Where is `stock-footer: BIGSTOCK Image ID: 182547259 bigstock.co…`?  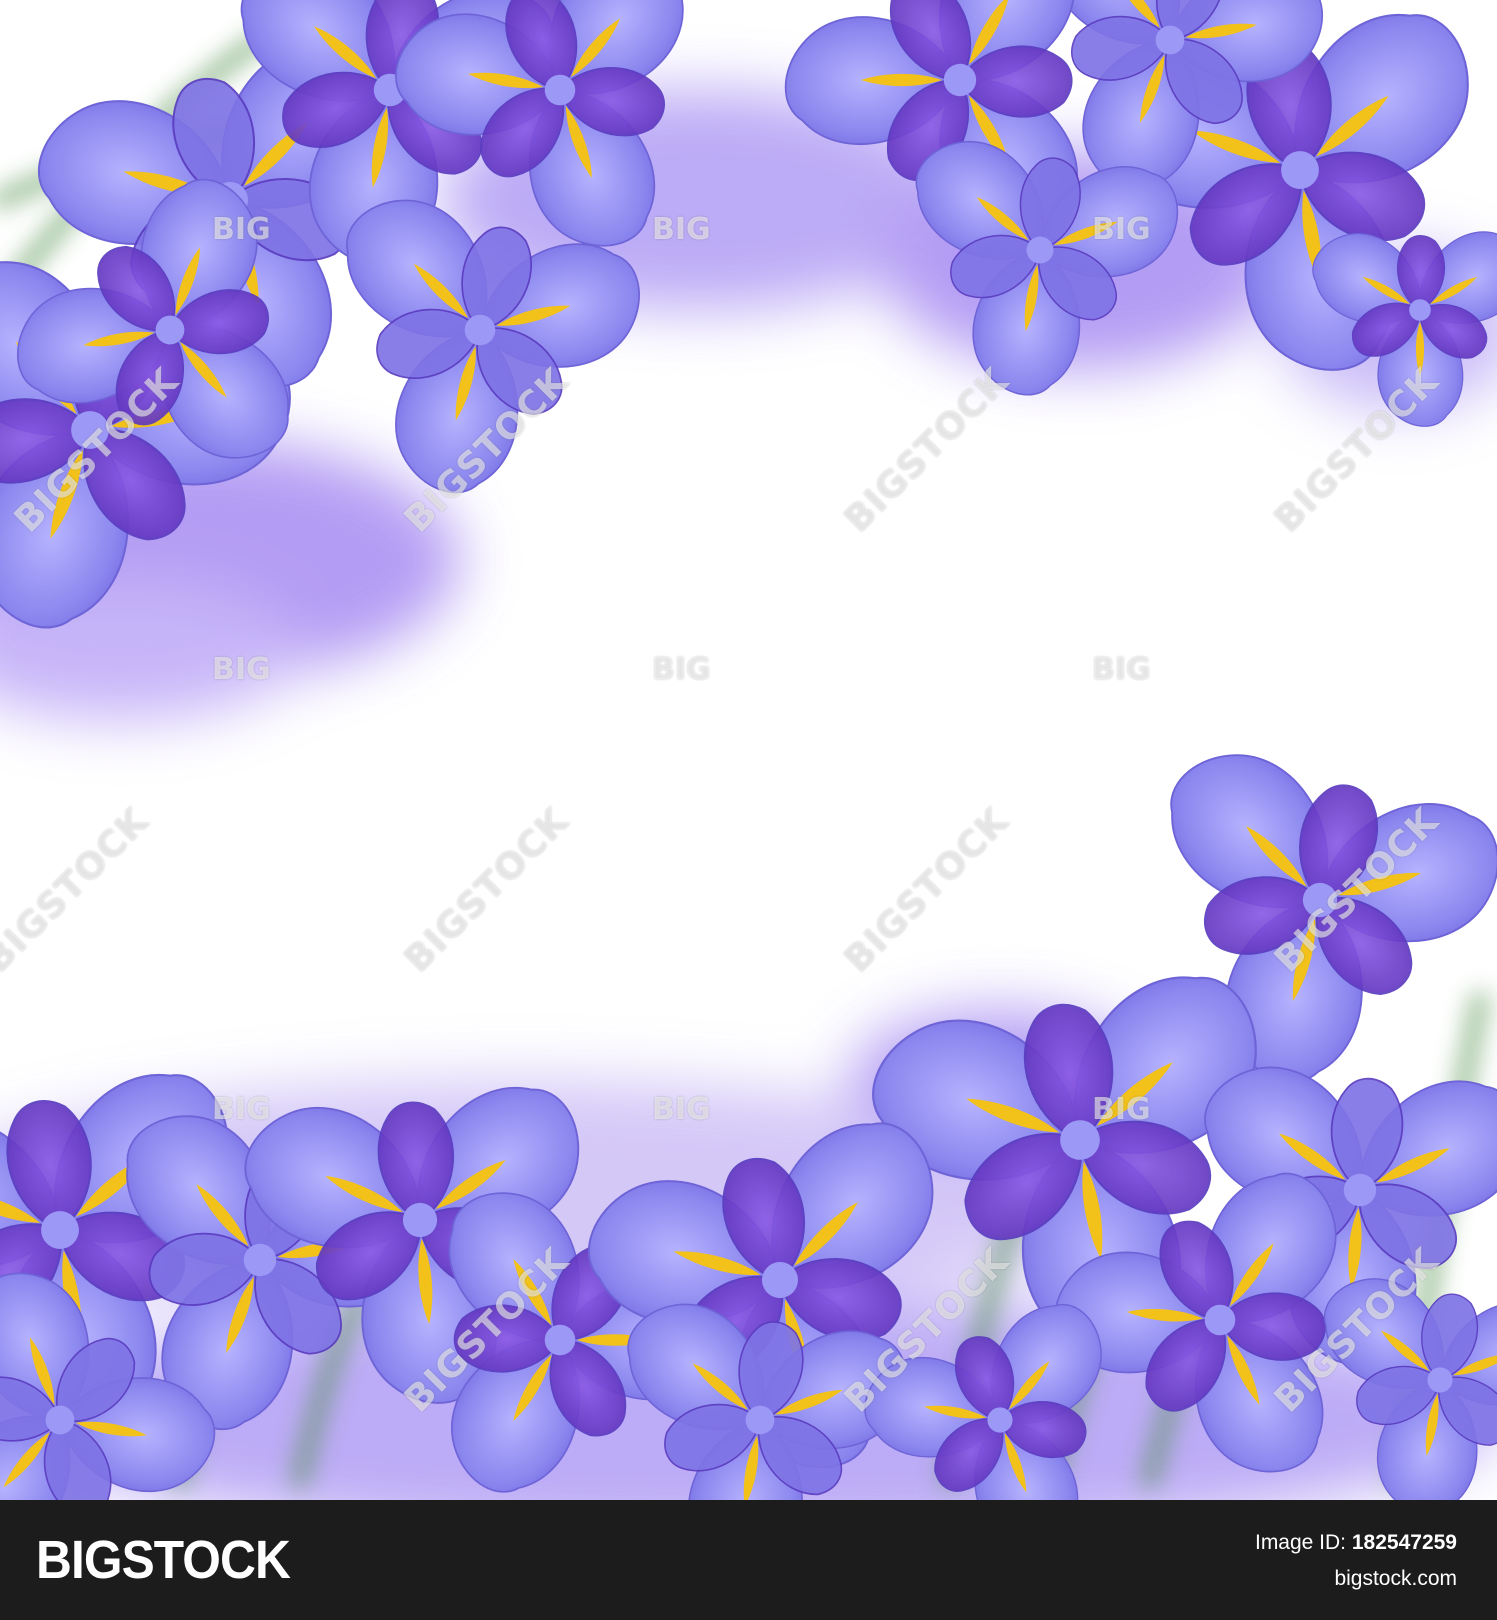 stock-footer: BIGSTOCK Image ID: 182547259 bigstock.co… is located at coordinates (748, 1560).